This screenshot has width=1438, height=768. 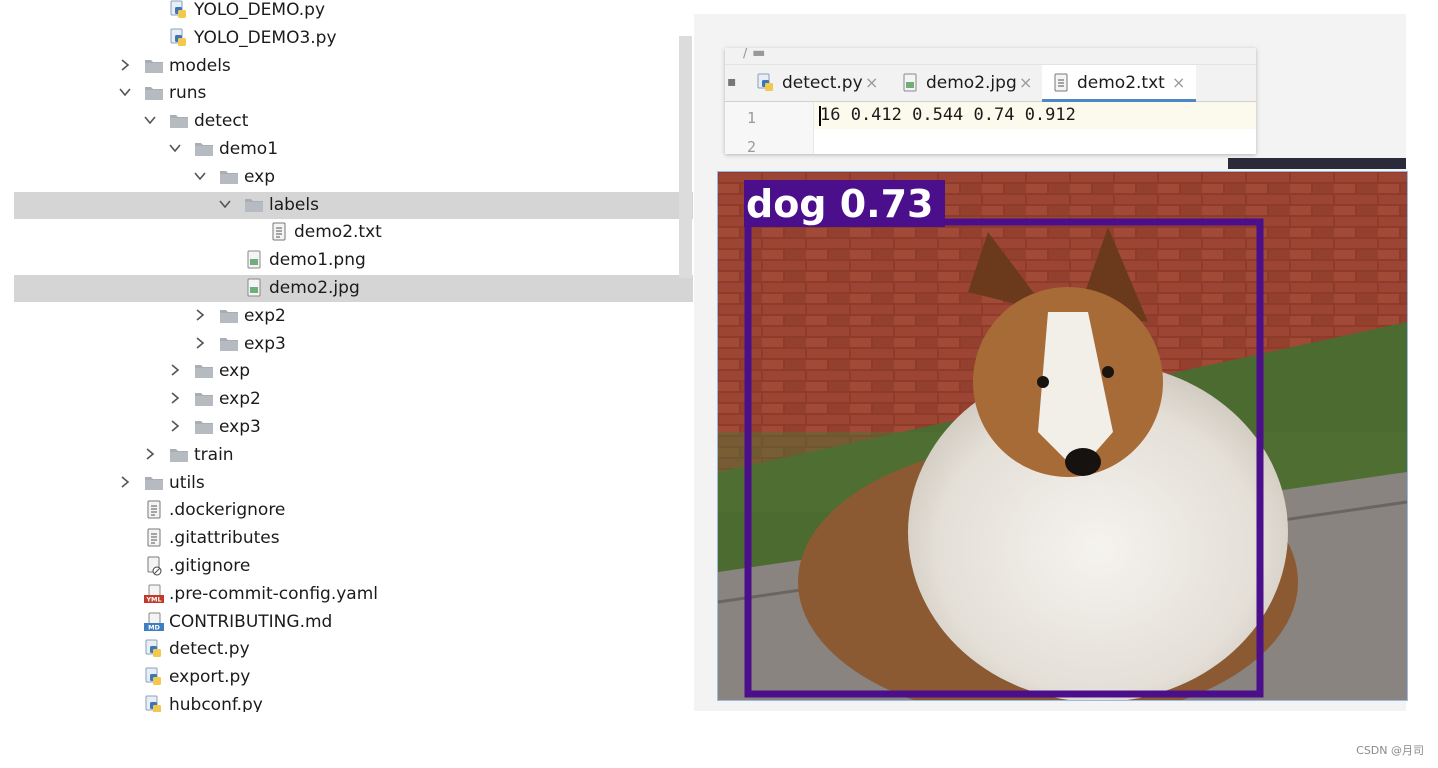 What do you see at coordinates (732, 82) in the screenshot?
I see `tab-bar-left-marker: ▪` at bounding box center [732, 82].